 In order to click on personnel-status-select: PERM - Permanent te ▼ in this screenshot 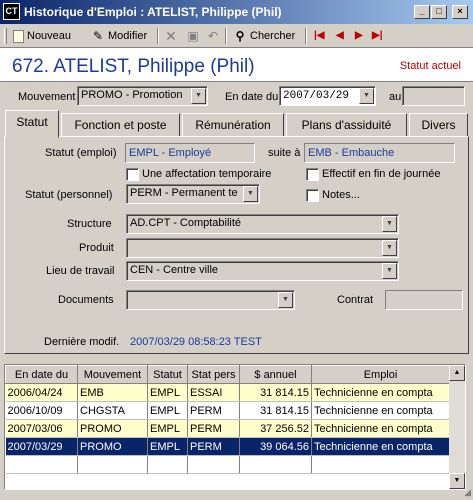, I will do `click(193, 194)`.